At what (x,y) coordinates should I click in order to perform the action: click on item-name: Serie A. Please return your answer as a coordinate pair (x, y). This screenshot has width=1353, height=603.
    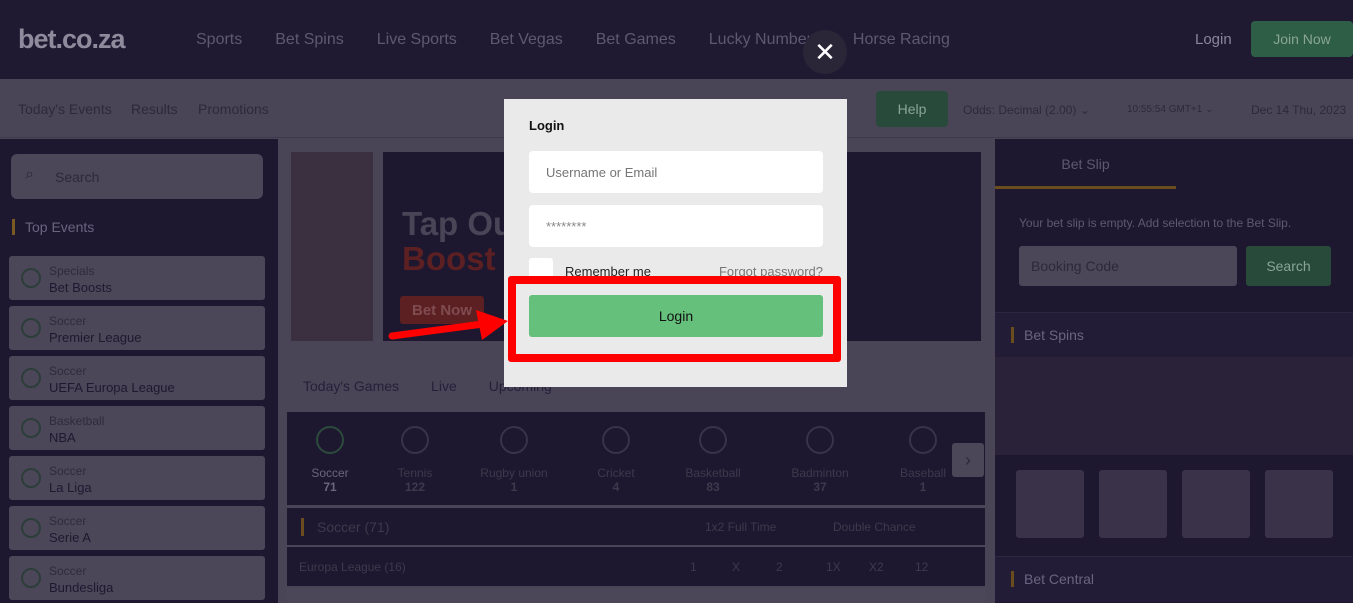
    Looking at the image, I should click on (70, 537).